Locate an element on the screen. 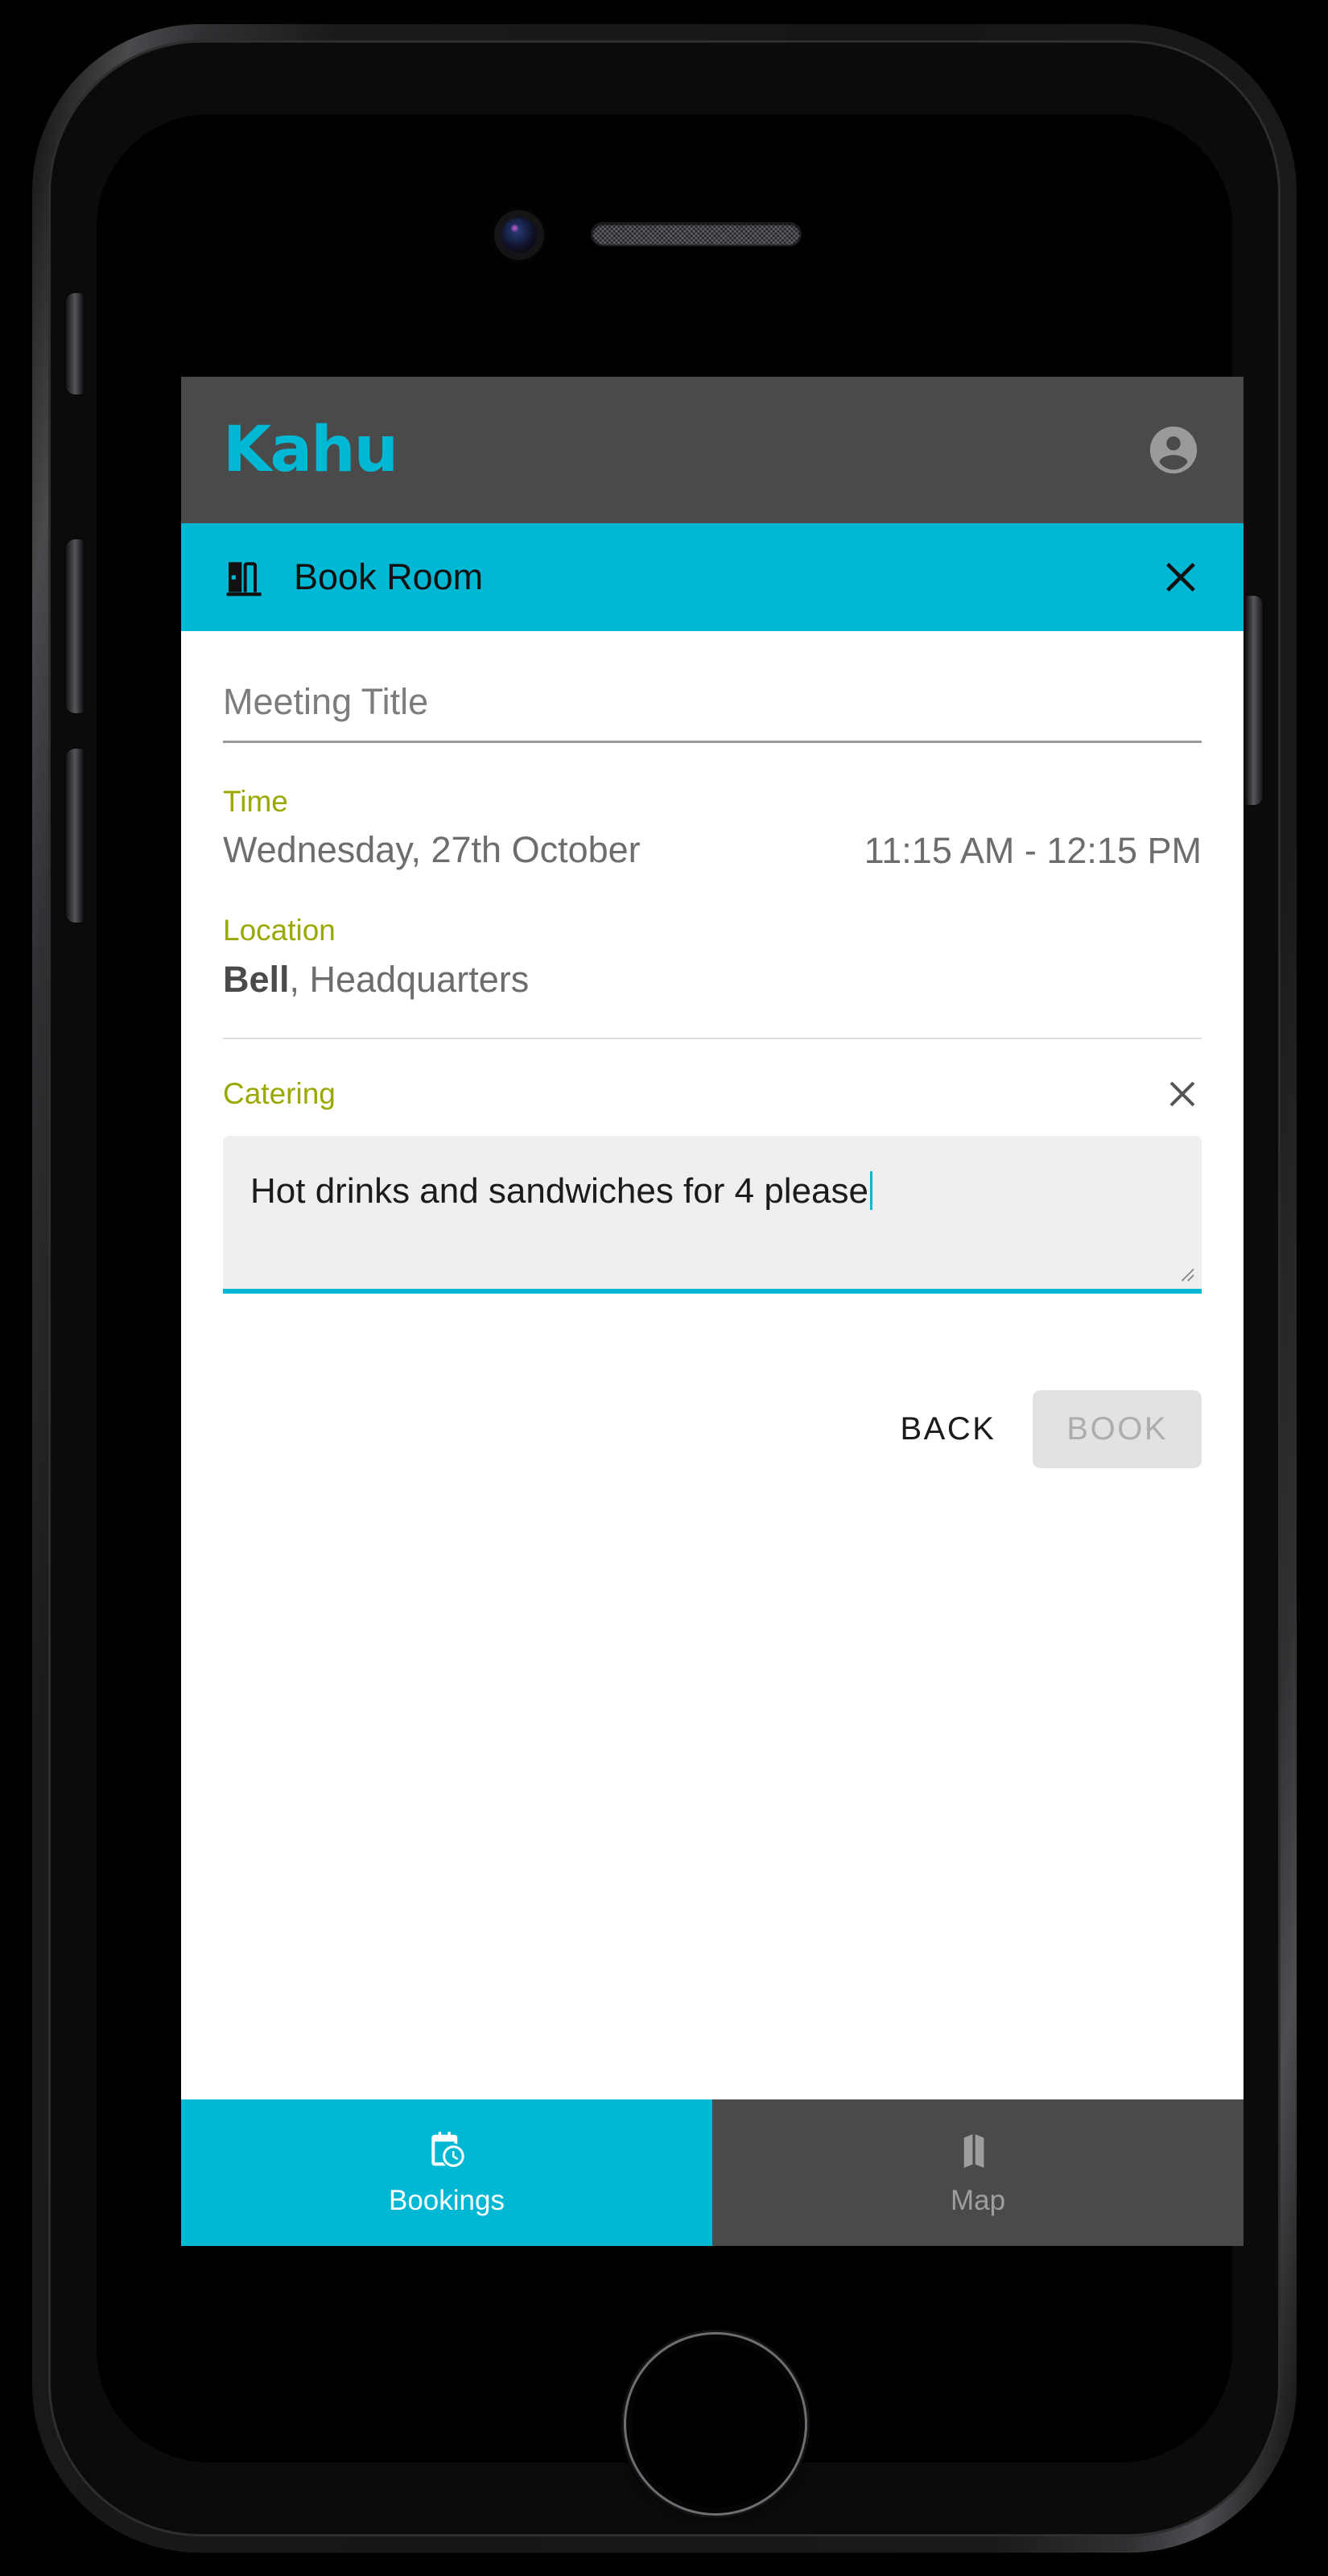 This screenshot has height=2576, width=1328. location-building: Headquarters is located at coordinates (419, 979).